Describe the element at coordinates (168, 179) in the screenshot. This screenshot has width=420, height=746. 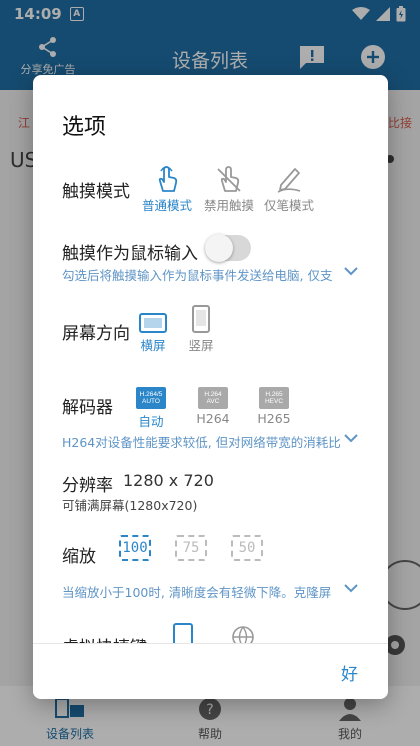
I see `touch-hand-icon` at that location.